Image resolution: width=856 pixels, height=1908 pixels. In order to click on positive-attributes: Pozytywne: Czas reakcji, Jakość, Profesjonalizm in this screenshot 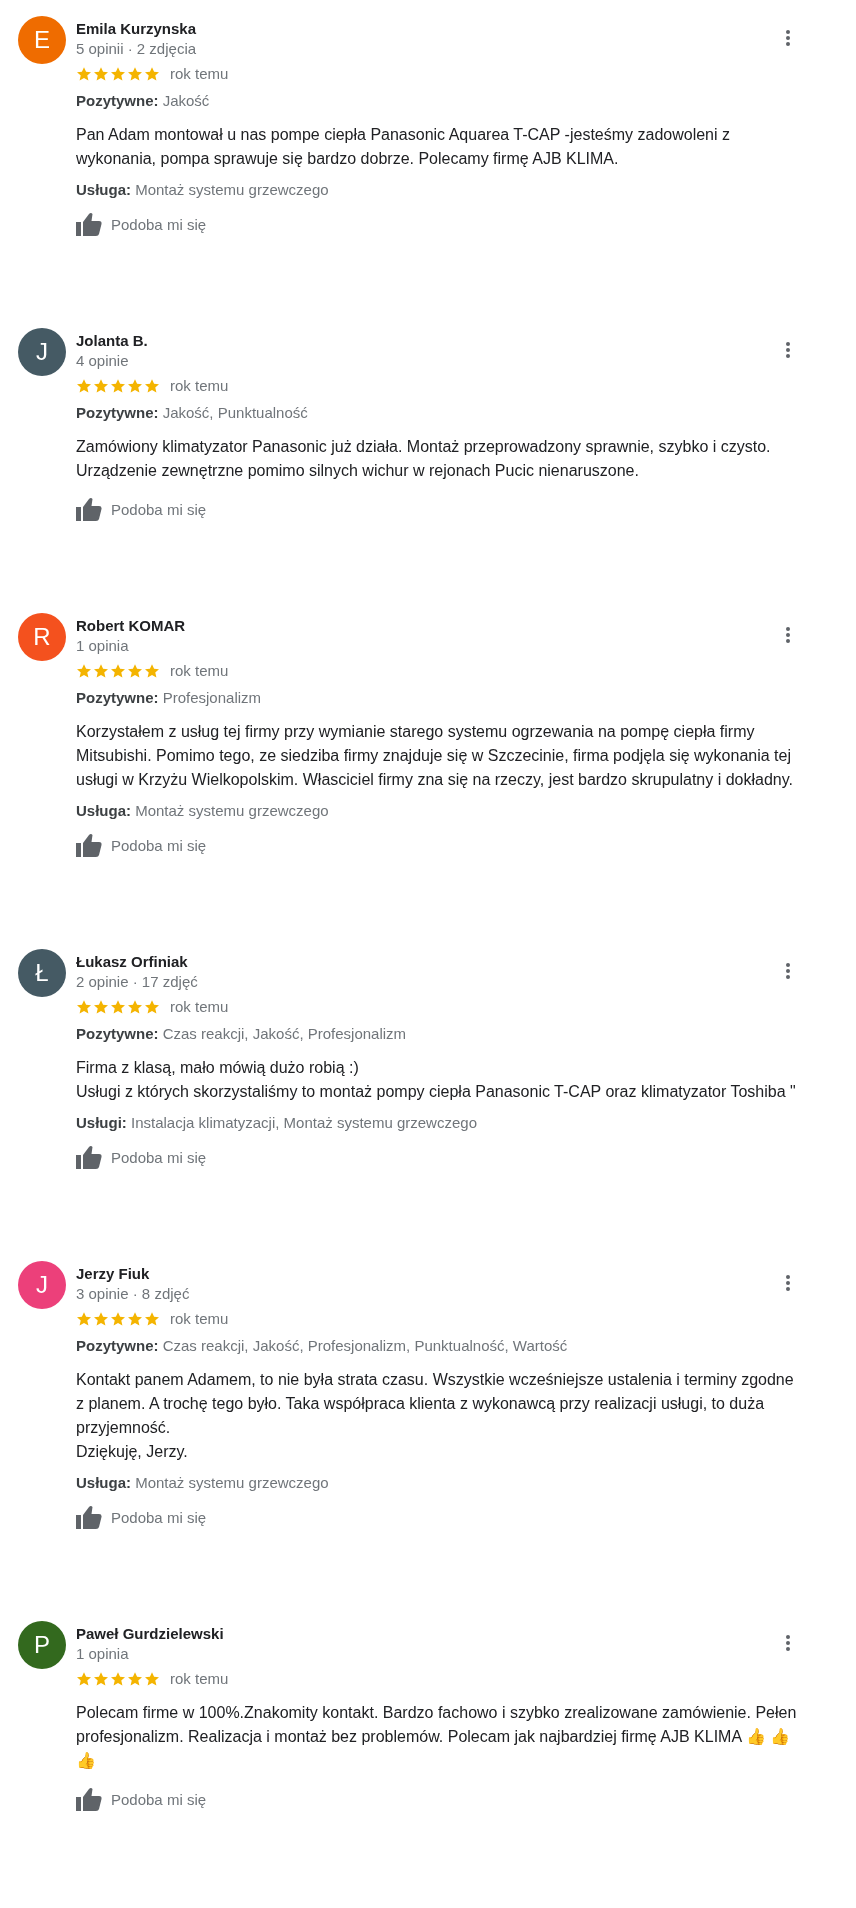, I will do `click(242, 1033)`.